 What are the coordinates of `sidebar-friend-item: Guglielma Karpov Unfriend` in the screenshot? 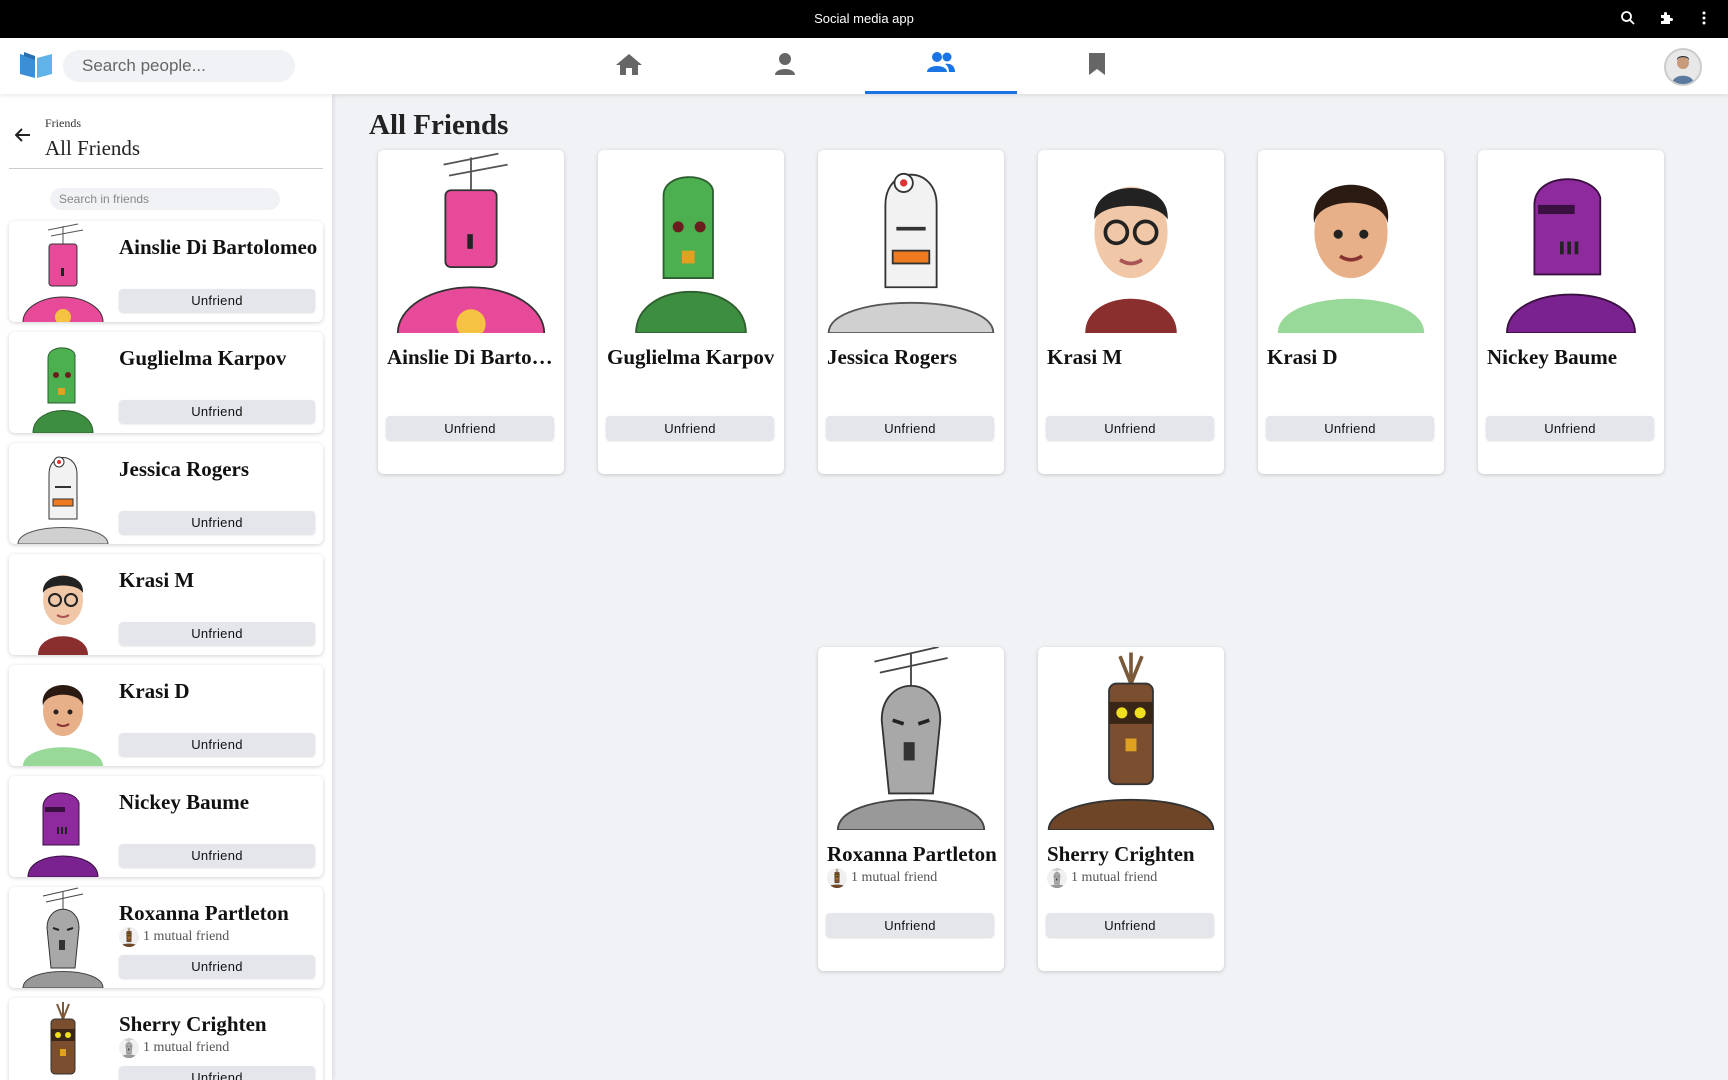 It's located at (166, 382).